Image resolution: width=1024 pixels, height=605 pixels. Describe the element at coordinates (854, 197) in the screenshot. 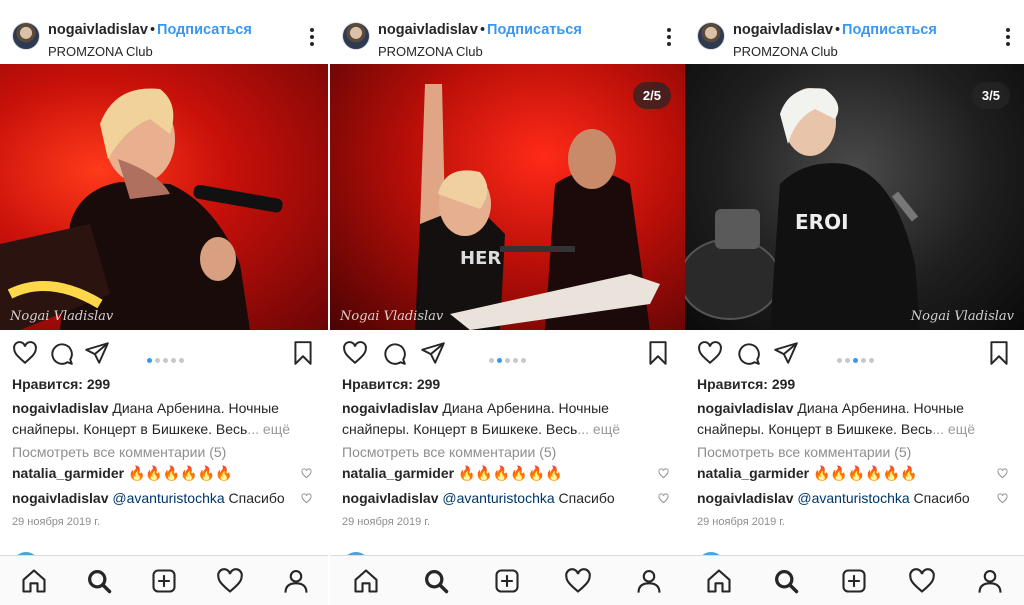

I see `post-photo: EROI 3/5 Nogai Vladislav` at that location.